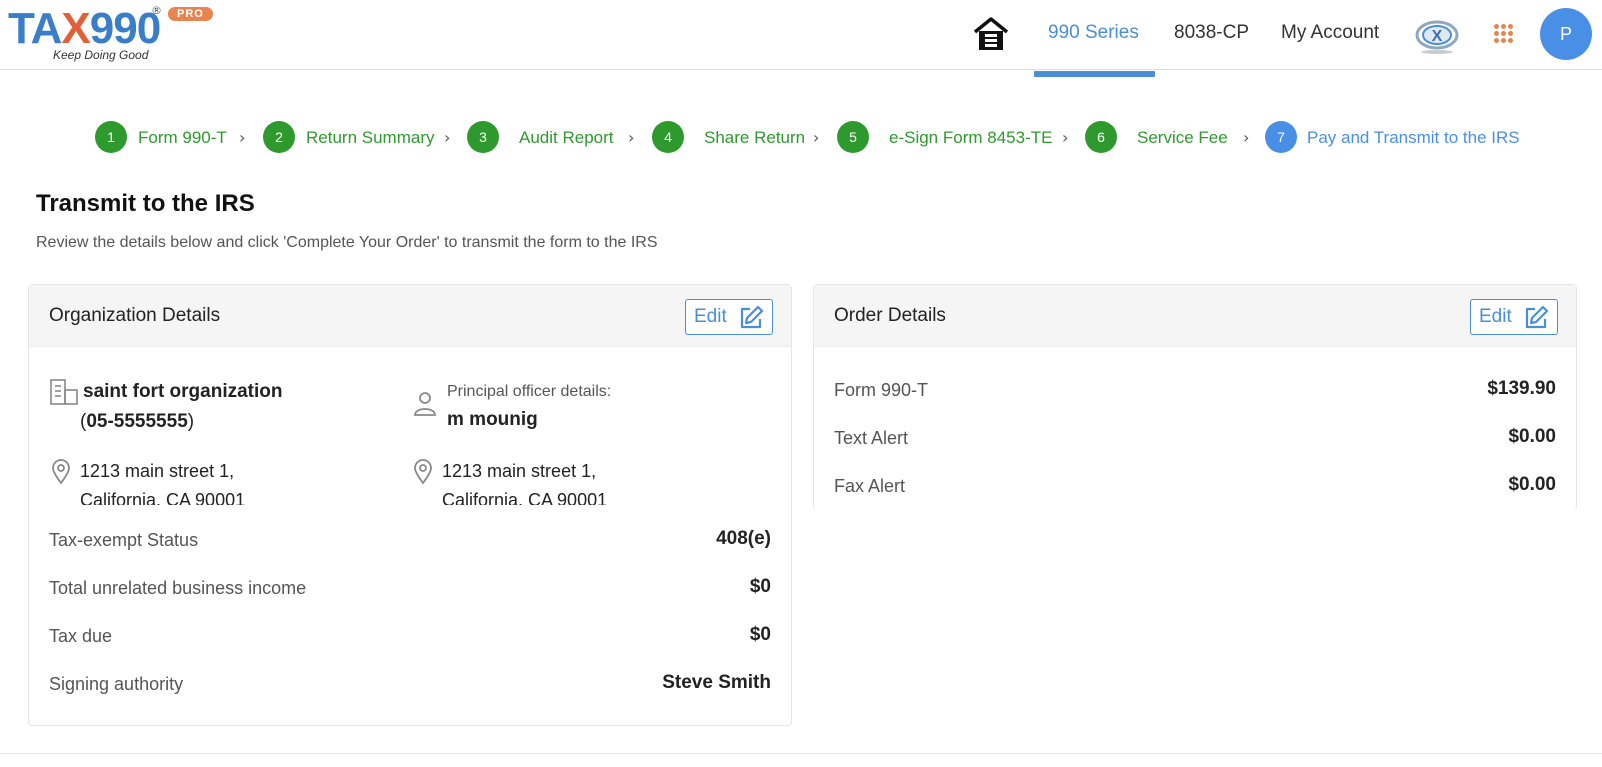  I want to click on unrelated-income-value: $0, so click(760, 586).